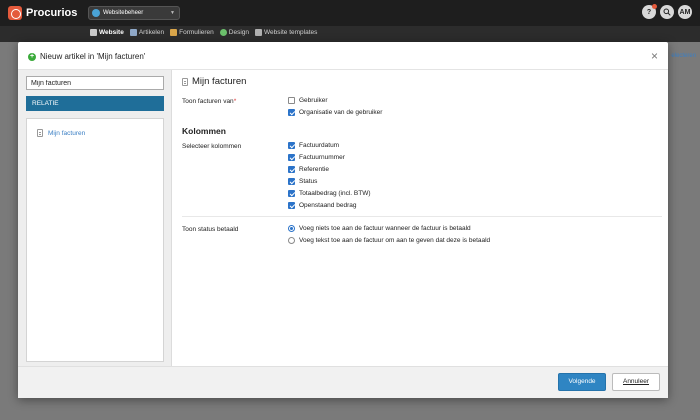  Describe the element at coordinates (192, 32) in the screenshot. I see `subnav-item-formulieren: Formulieren` at that location.